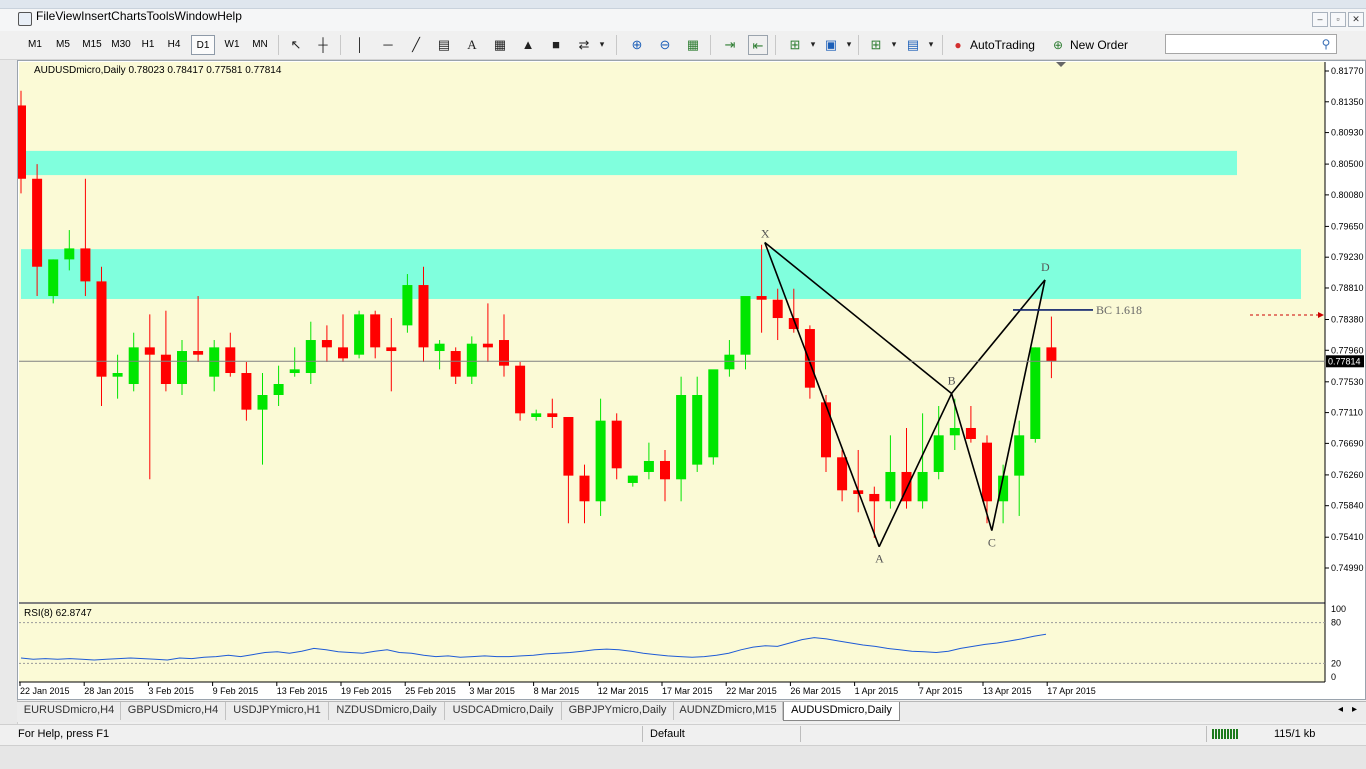 The width and height of the screenshot is (1366, 769). What do you see at coordinates (941, 691) in the screenshot?
I see `date-label: 7 Apr 2015` at bounding box center [941, 691].